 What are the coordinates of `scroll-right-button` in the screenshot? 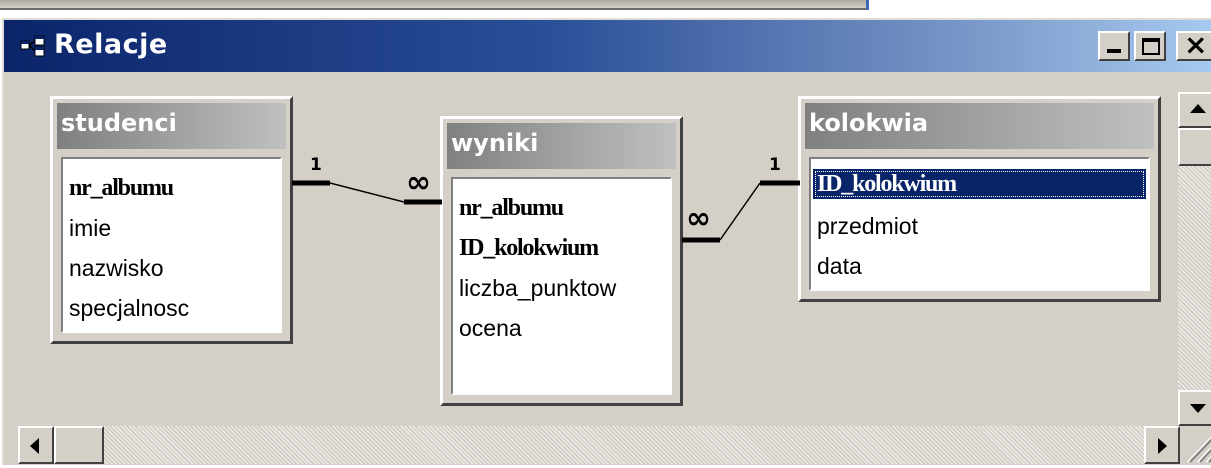 It's located at (1162, 445).